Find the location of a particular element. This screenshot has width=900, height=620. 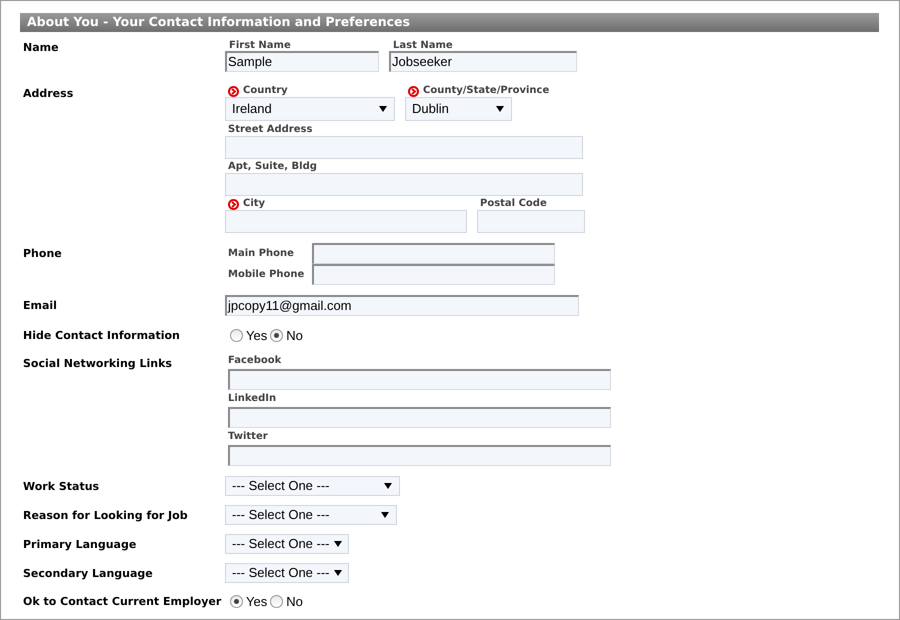

input-field: Sample is located at coordinates (302, 61).